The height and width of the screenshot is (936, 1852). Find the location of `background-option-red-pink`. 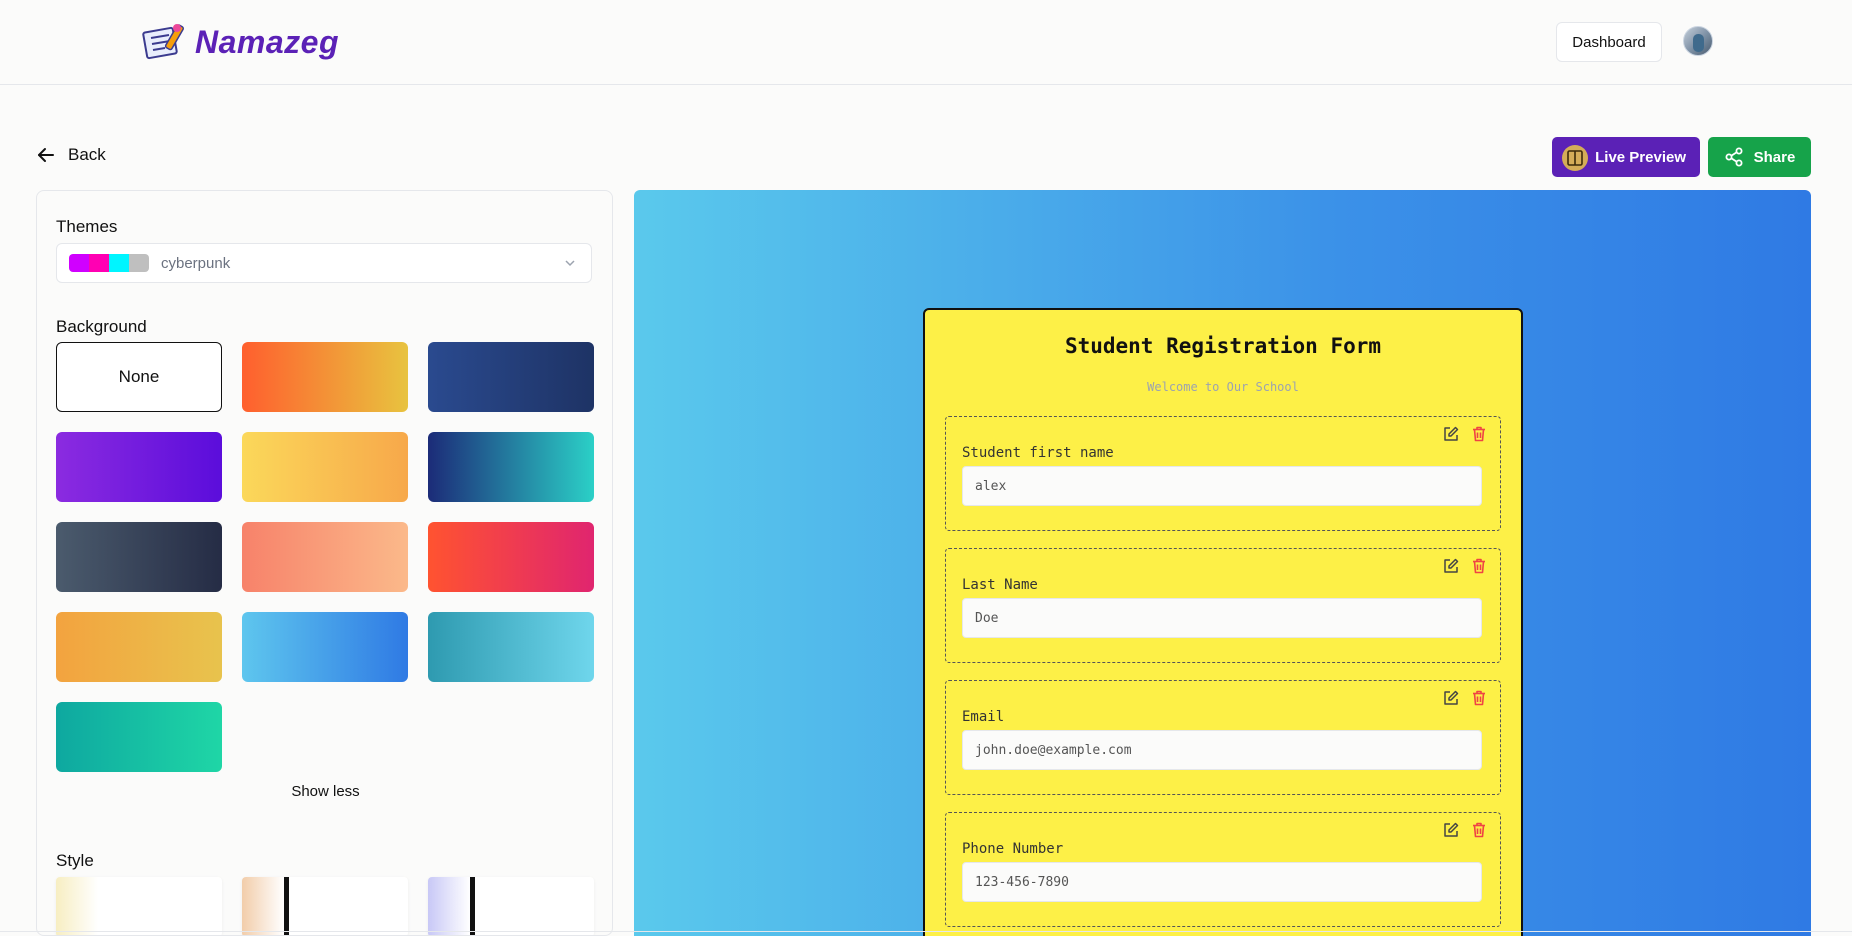

background-option-red-pink is located at coordinates (511, 557).